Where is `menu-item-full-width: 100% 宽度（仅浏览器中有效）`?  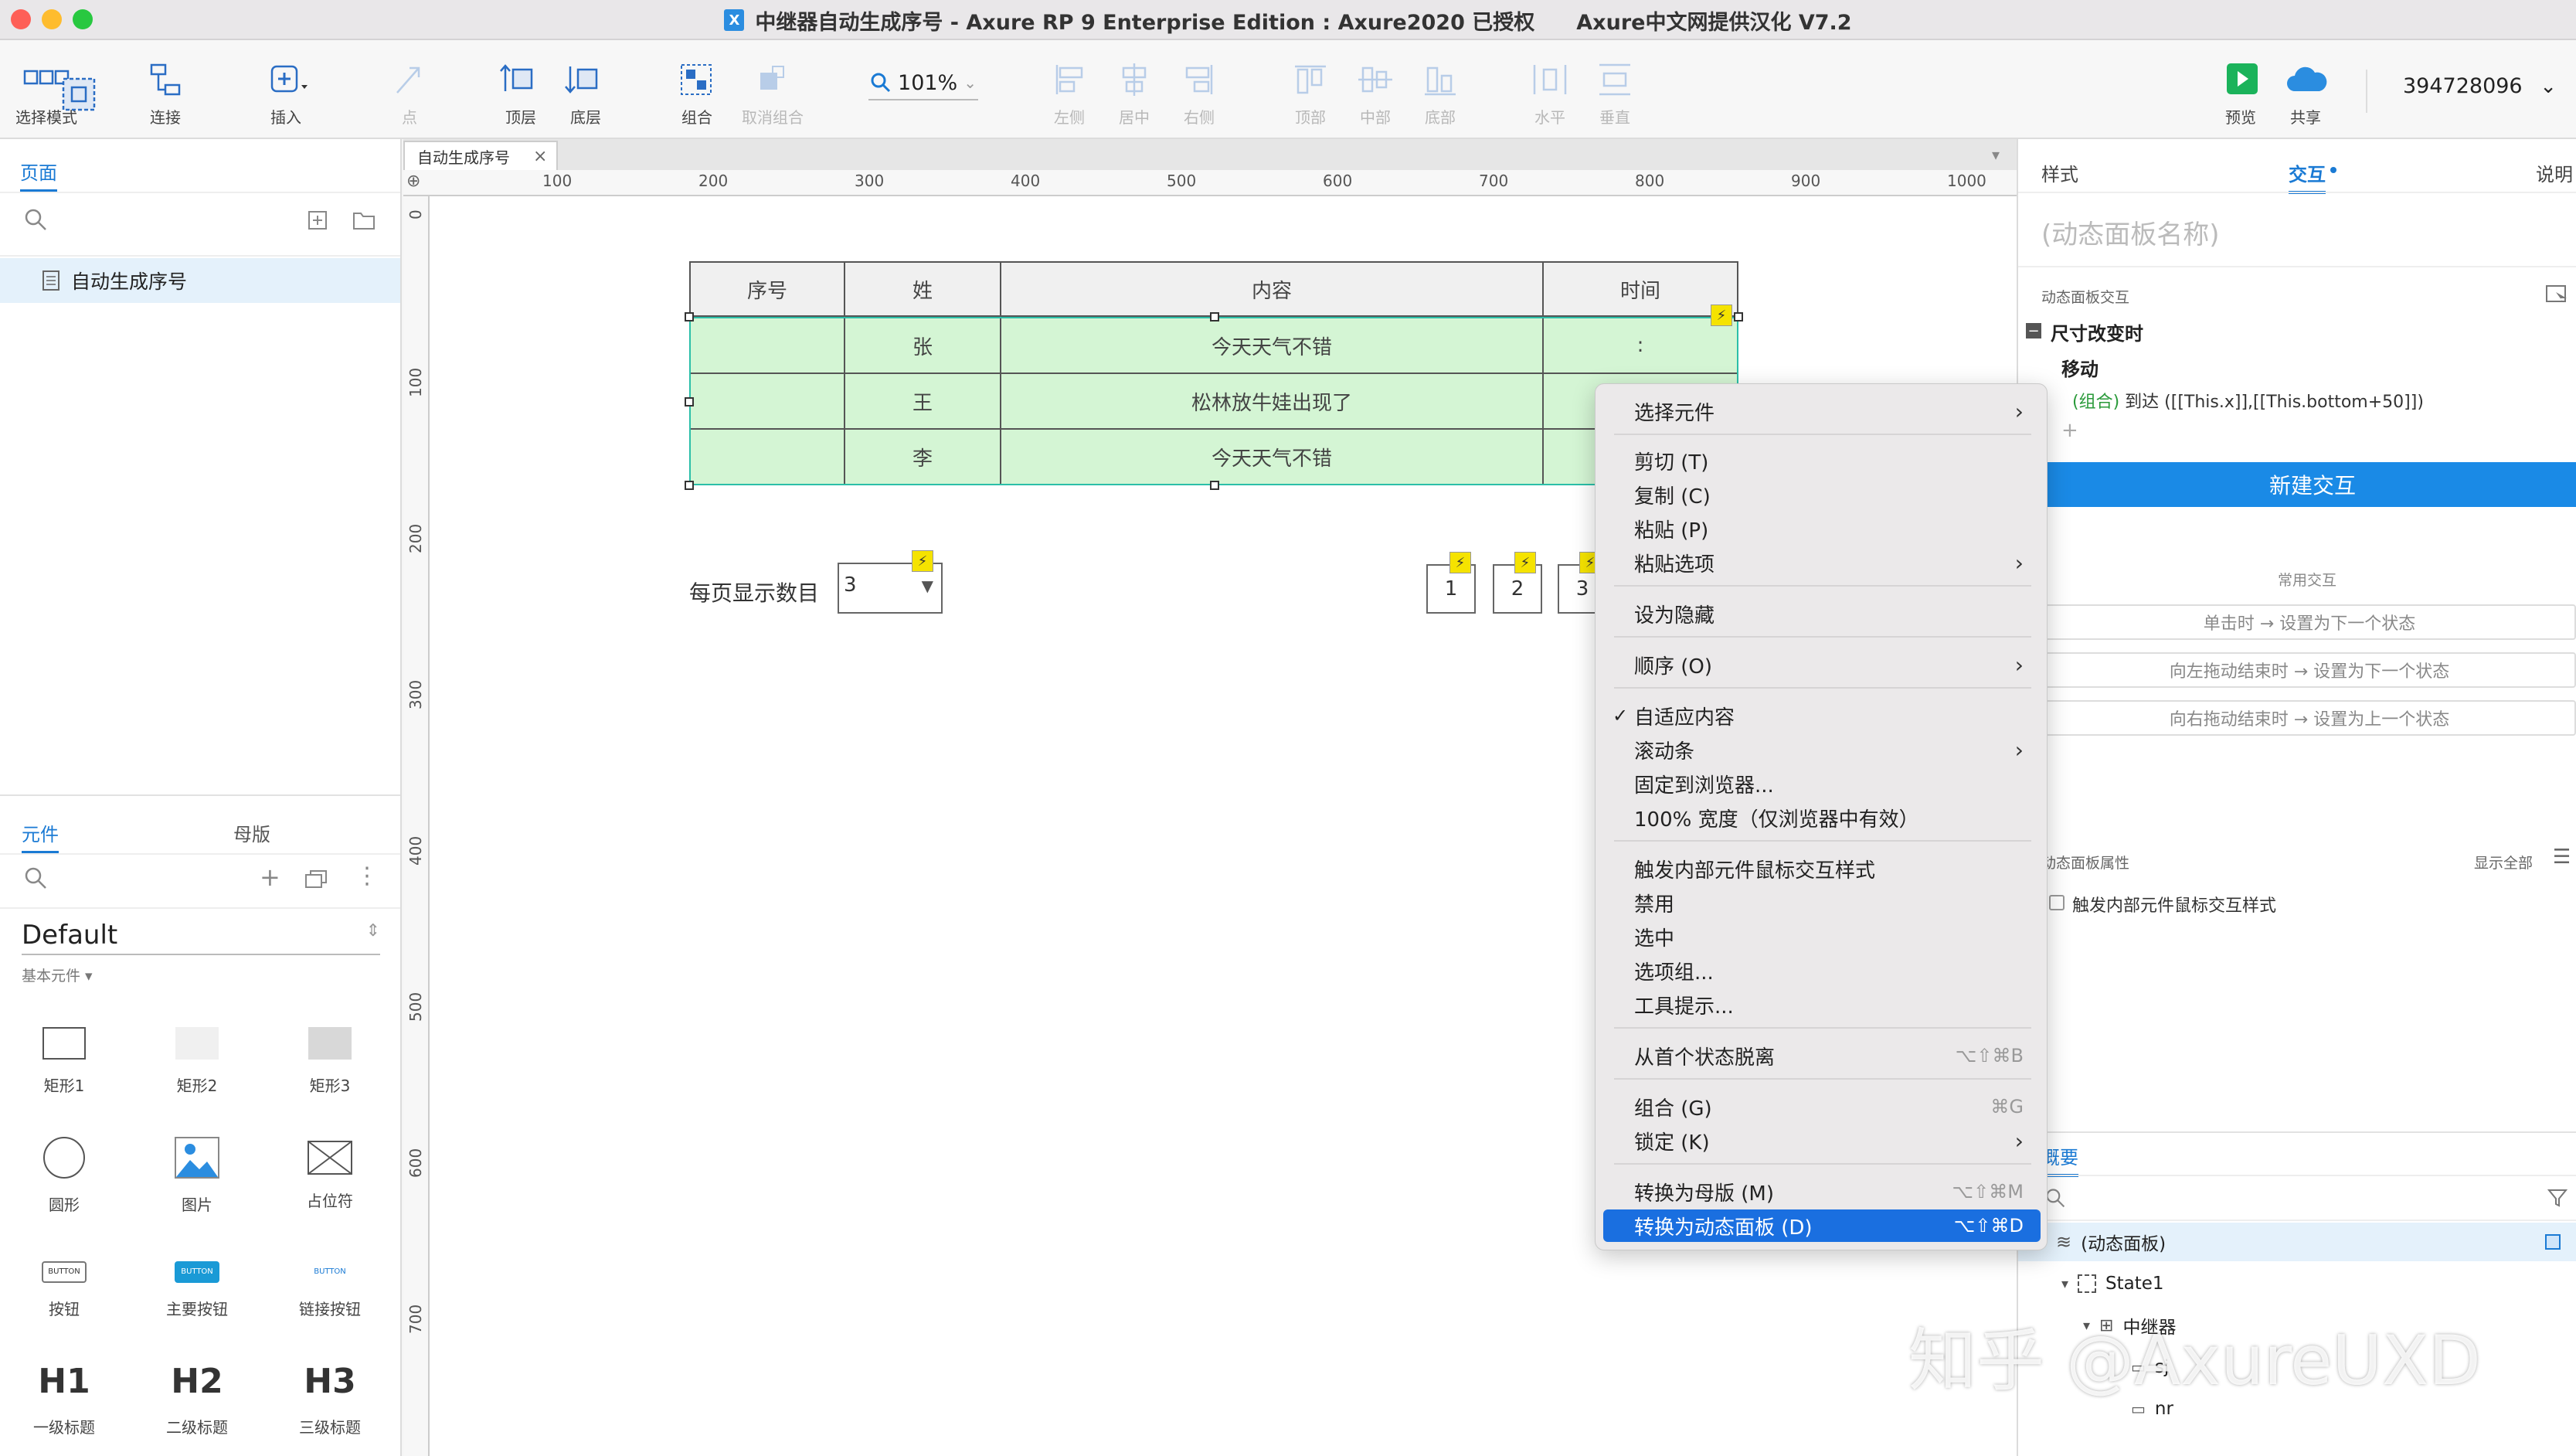
menu-item-full-width: 100% 宽度（仅浏览器中有效） is located at coordinates (1822, 818).